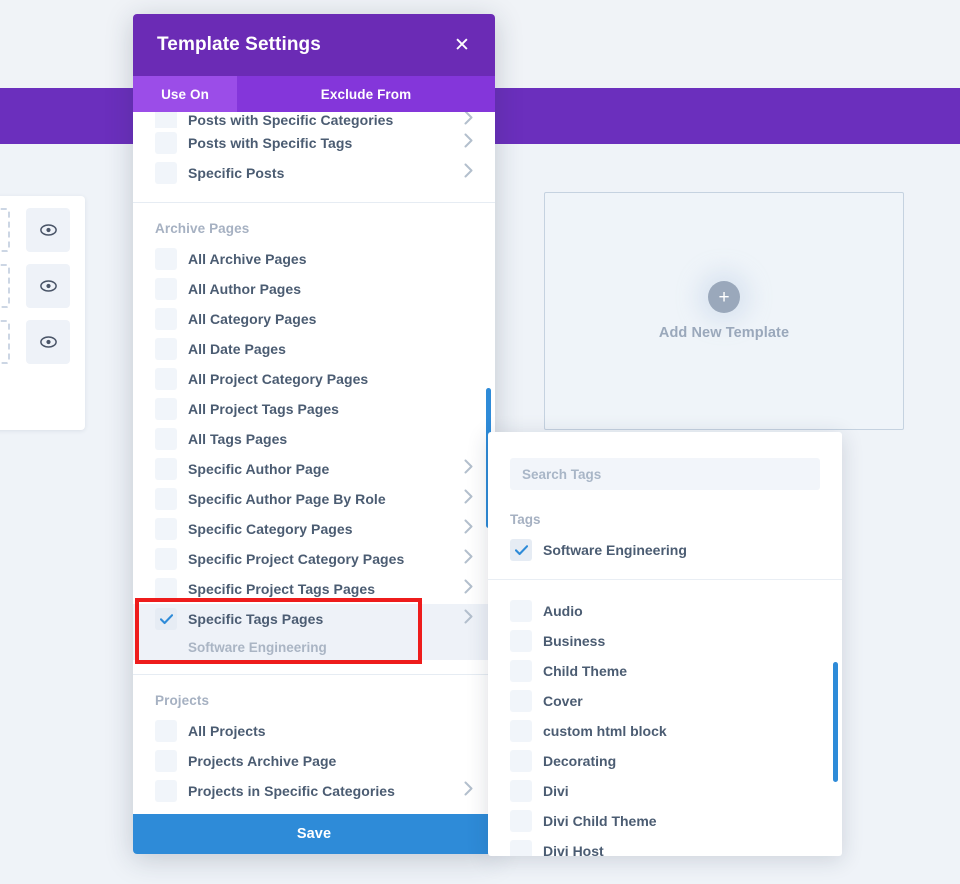  I want to click on tag-row-custom-html-block: custom html block, so click(665, 731).